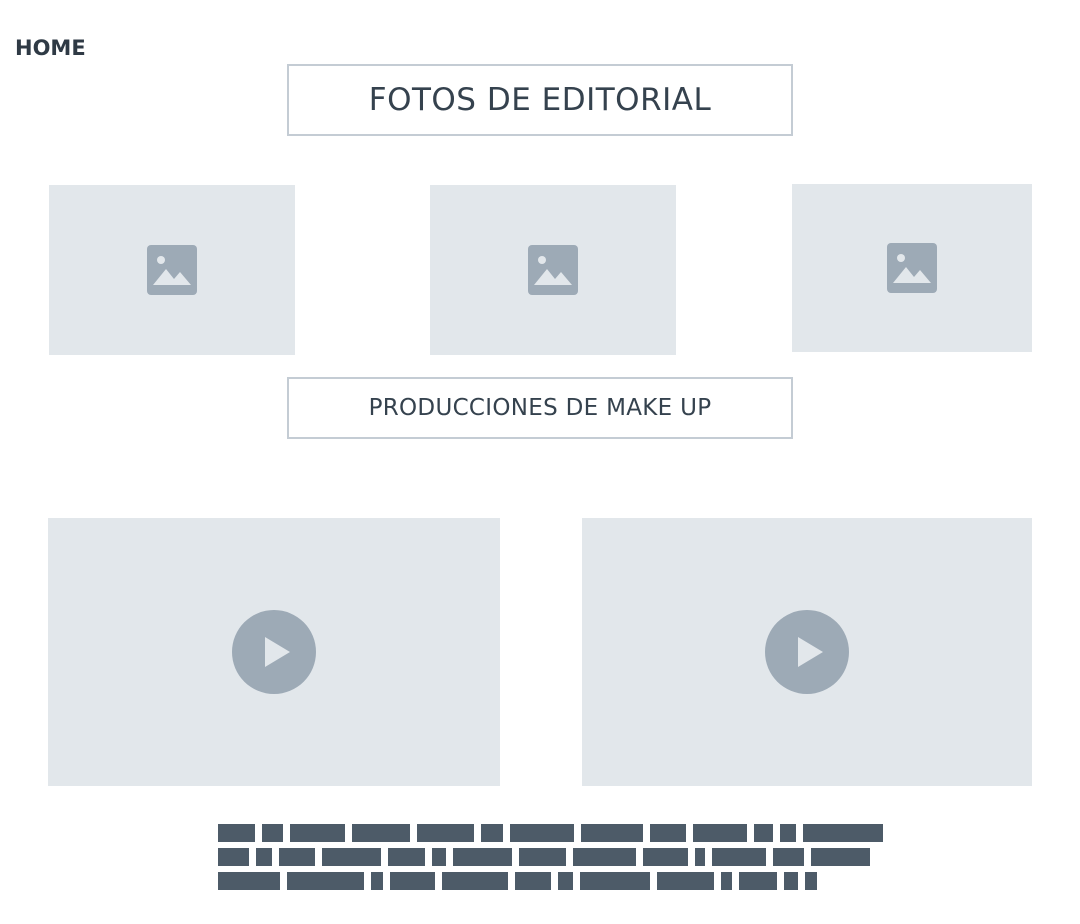 This screenshot has height=924, width=1080. I want to click on editorial-photos-button: FOTOS DE EDITORIAL, so click(540, 100).